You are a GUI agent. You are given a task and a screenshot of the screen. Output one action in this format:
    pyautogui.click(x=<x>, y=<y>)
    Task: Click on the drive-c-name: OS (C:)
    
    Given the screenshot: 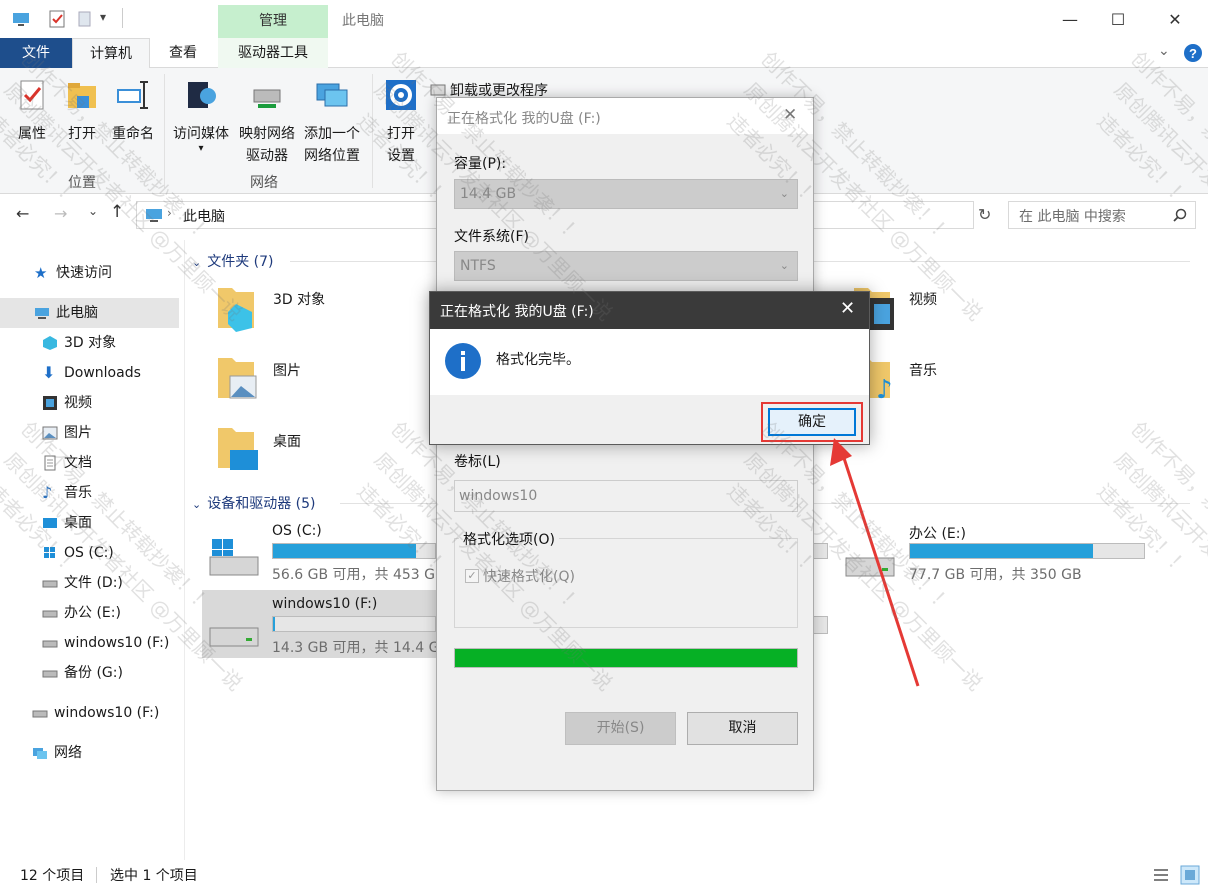 What is the action you would take?
    pyautogui.click(x=297, y=531)
    